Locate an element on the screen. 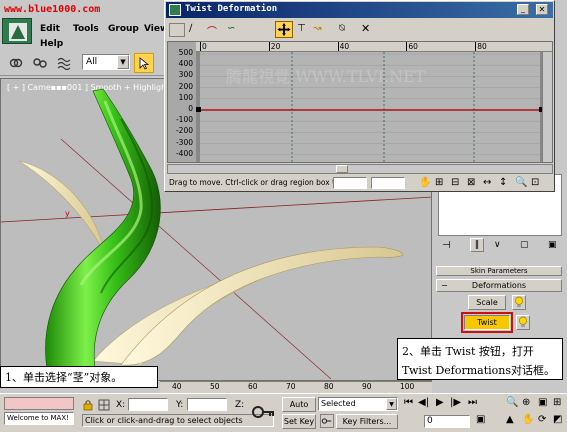 This screenshot has height=432, width=567. pin-stack-icon: ⊣ is located at coordinates (446, 245).